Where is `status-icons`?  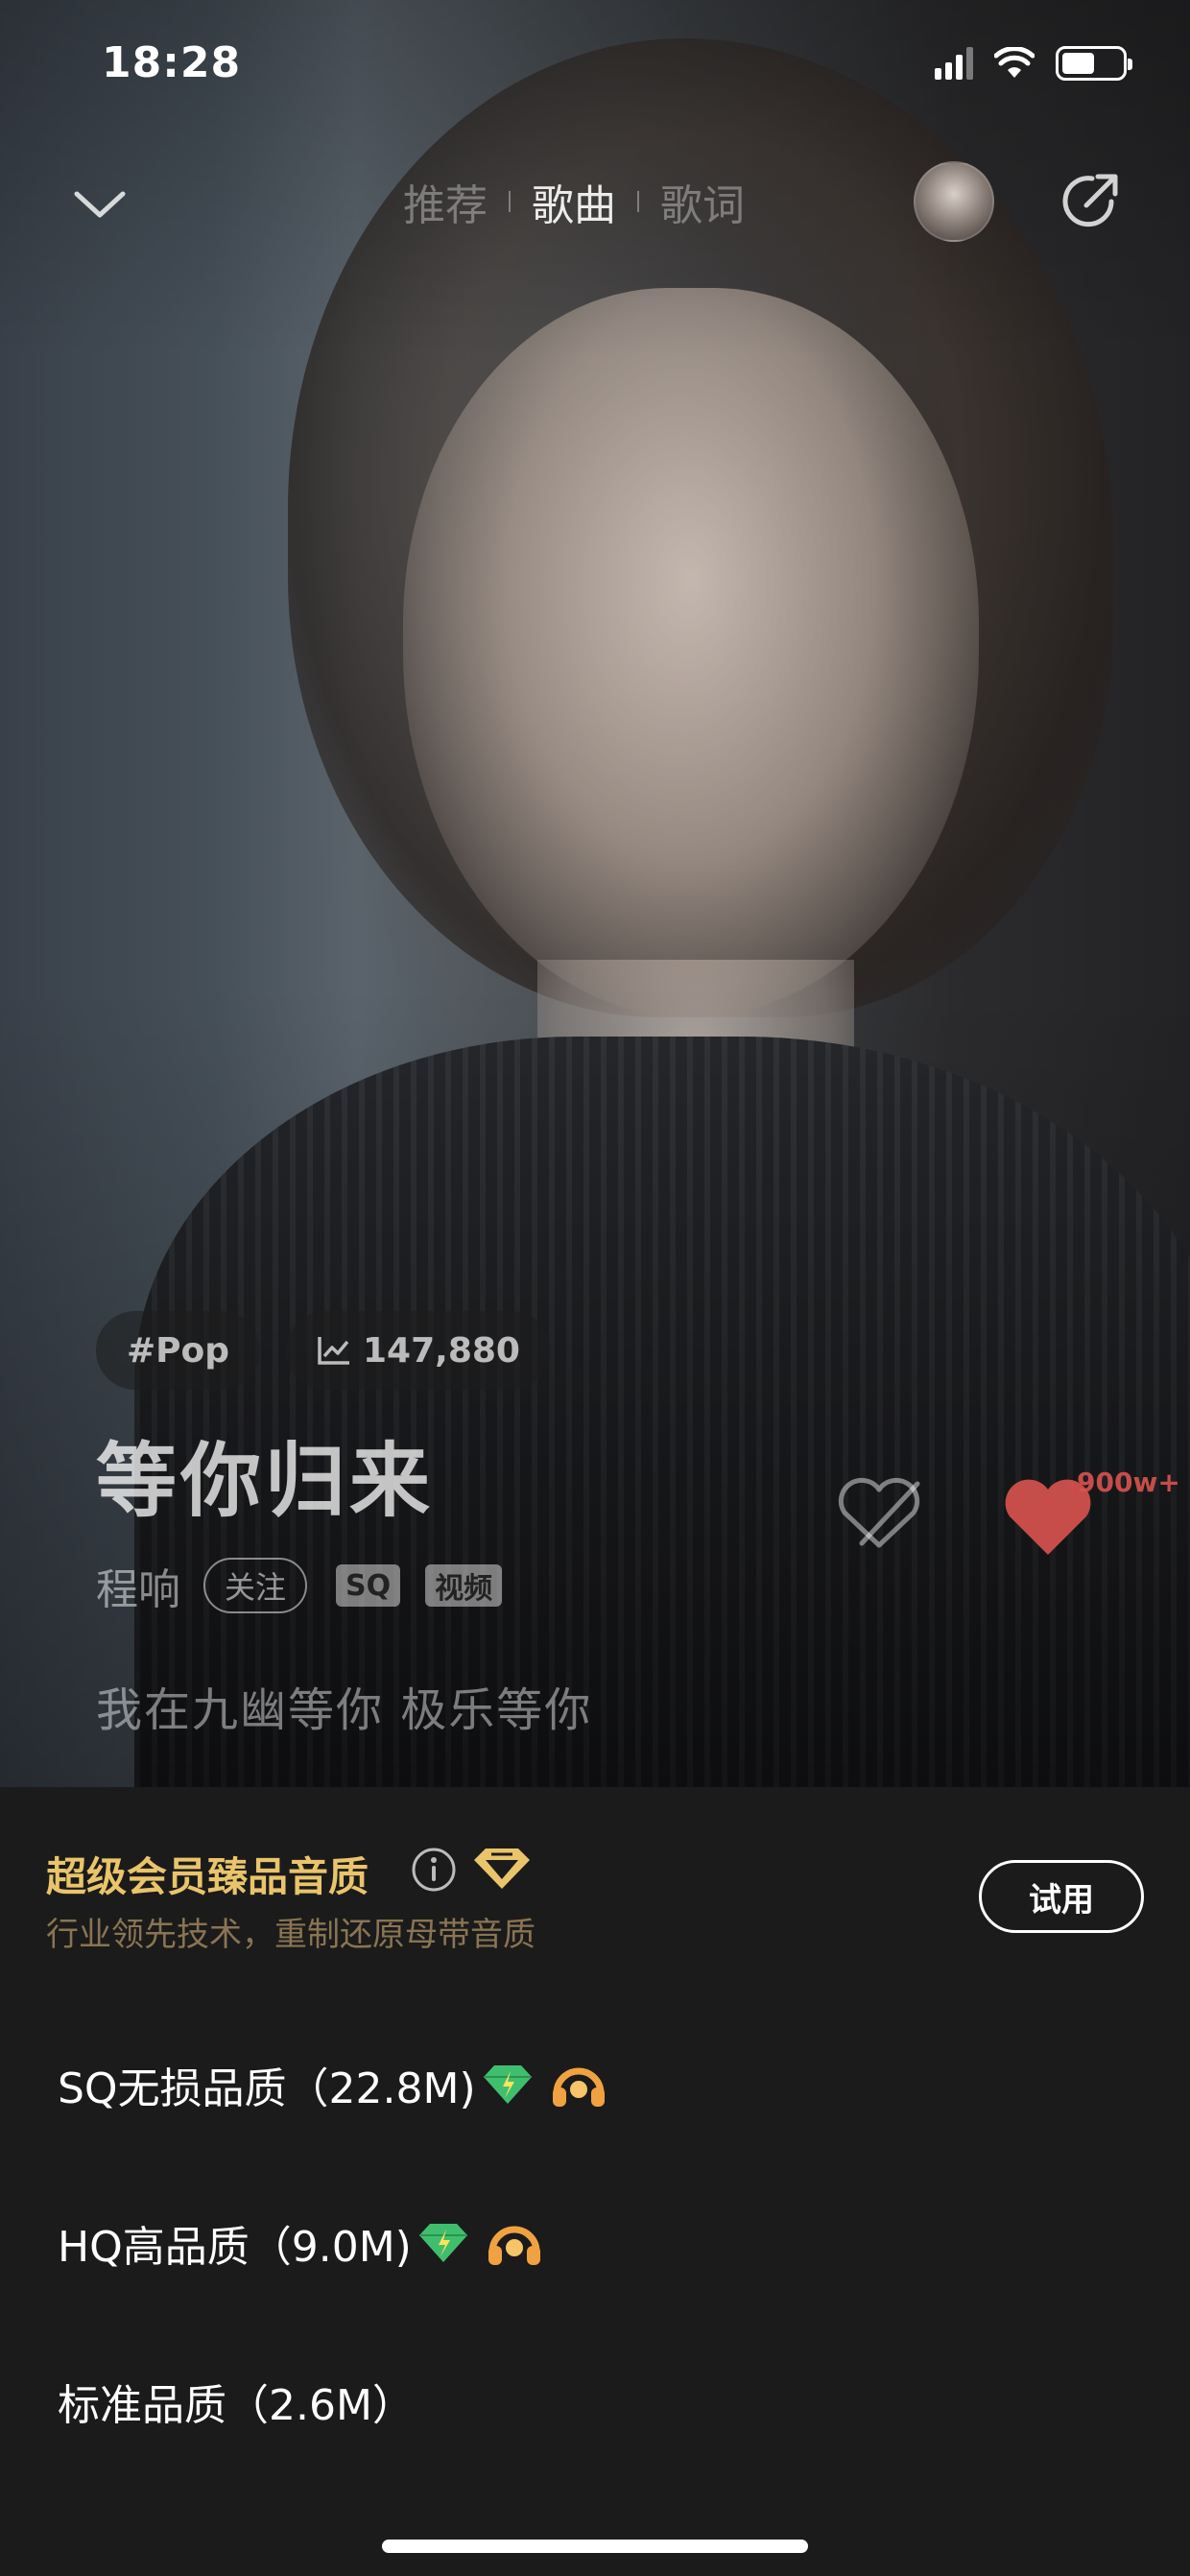 status-icons is located at coordinates (1033, 63).